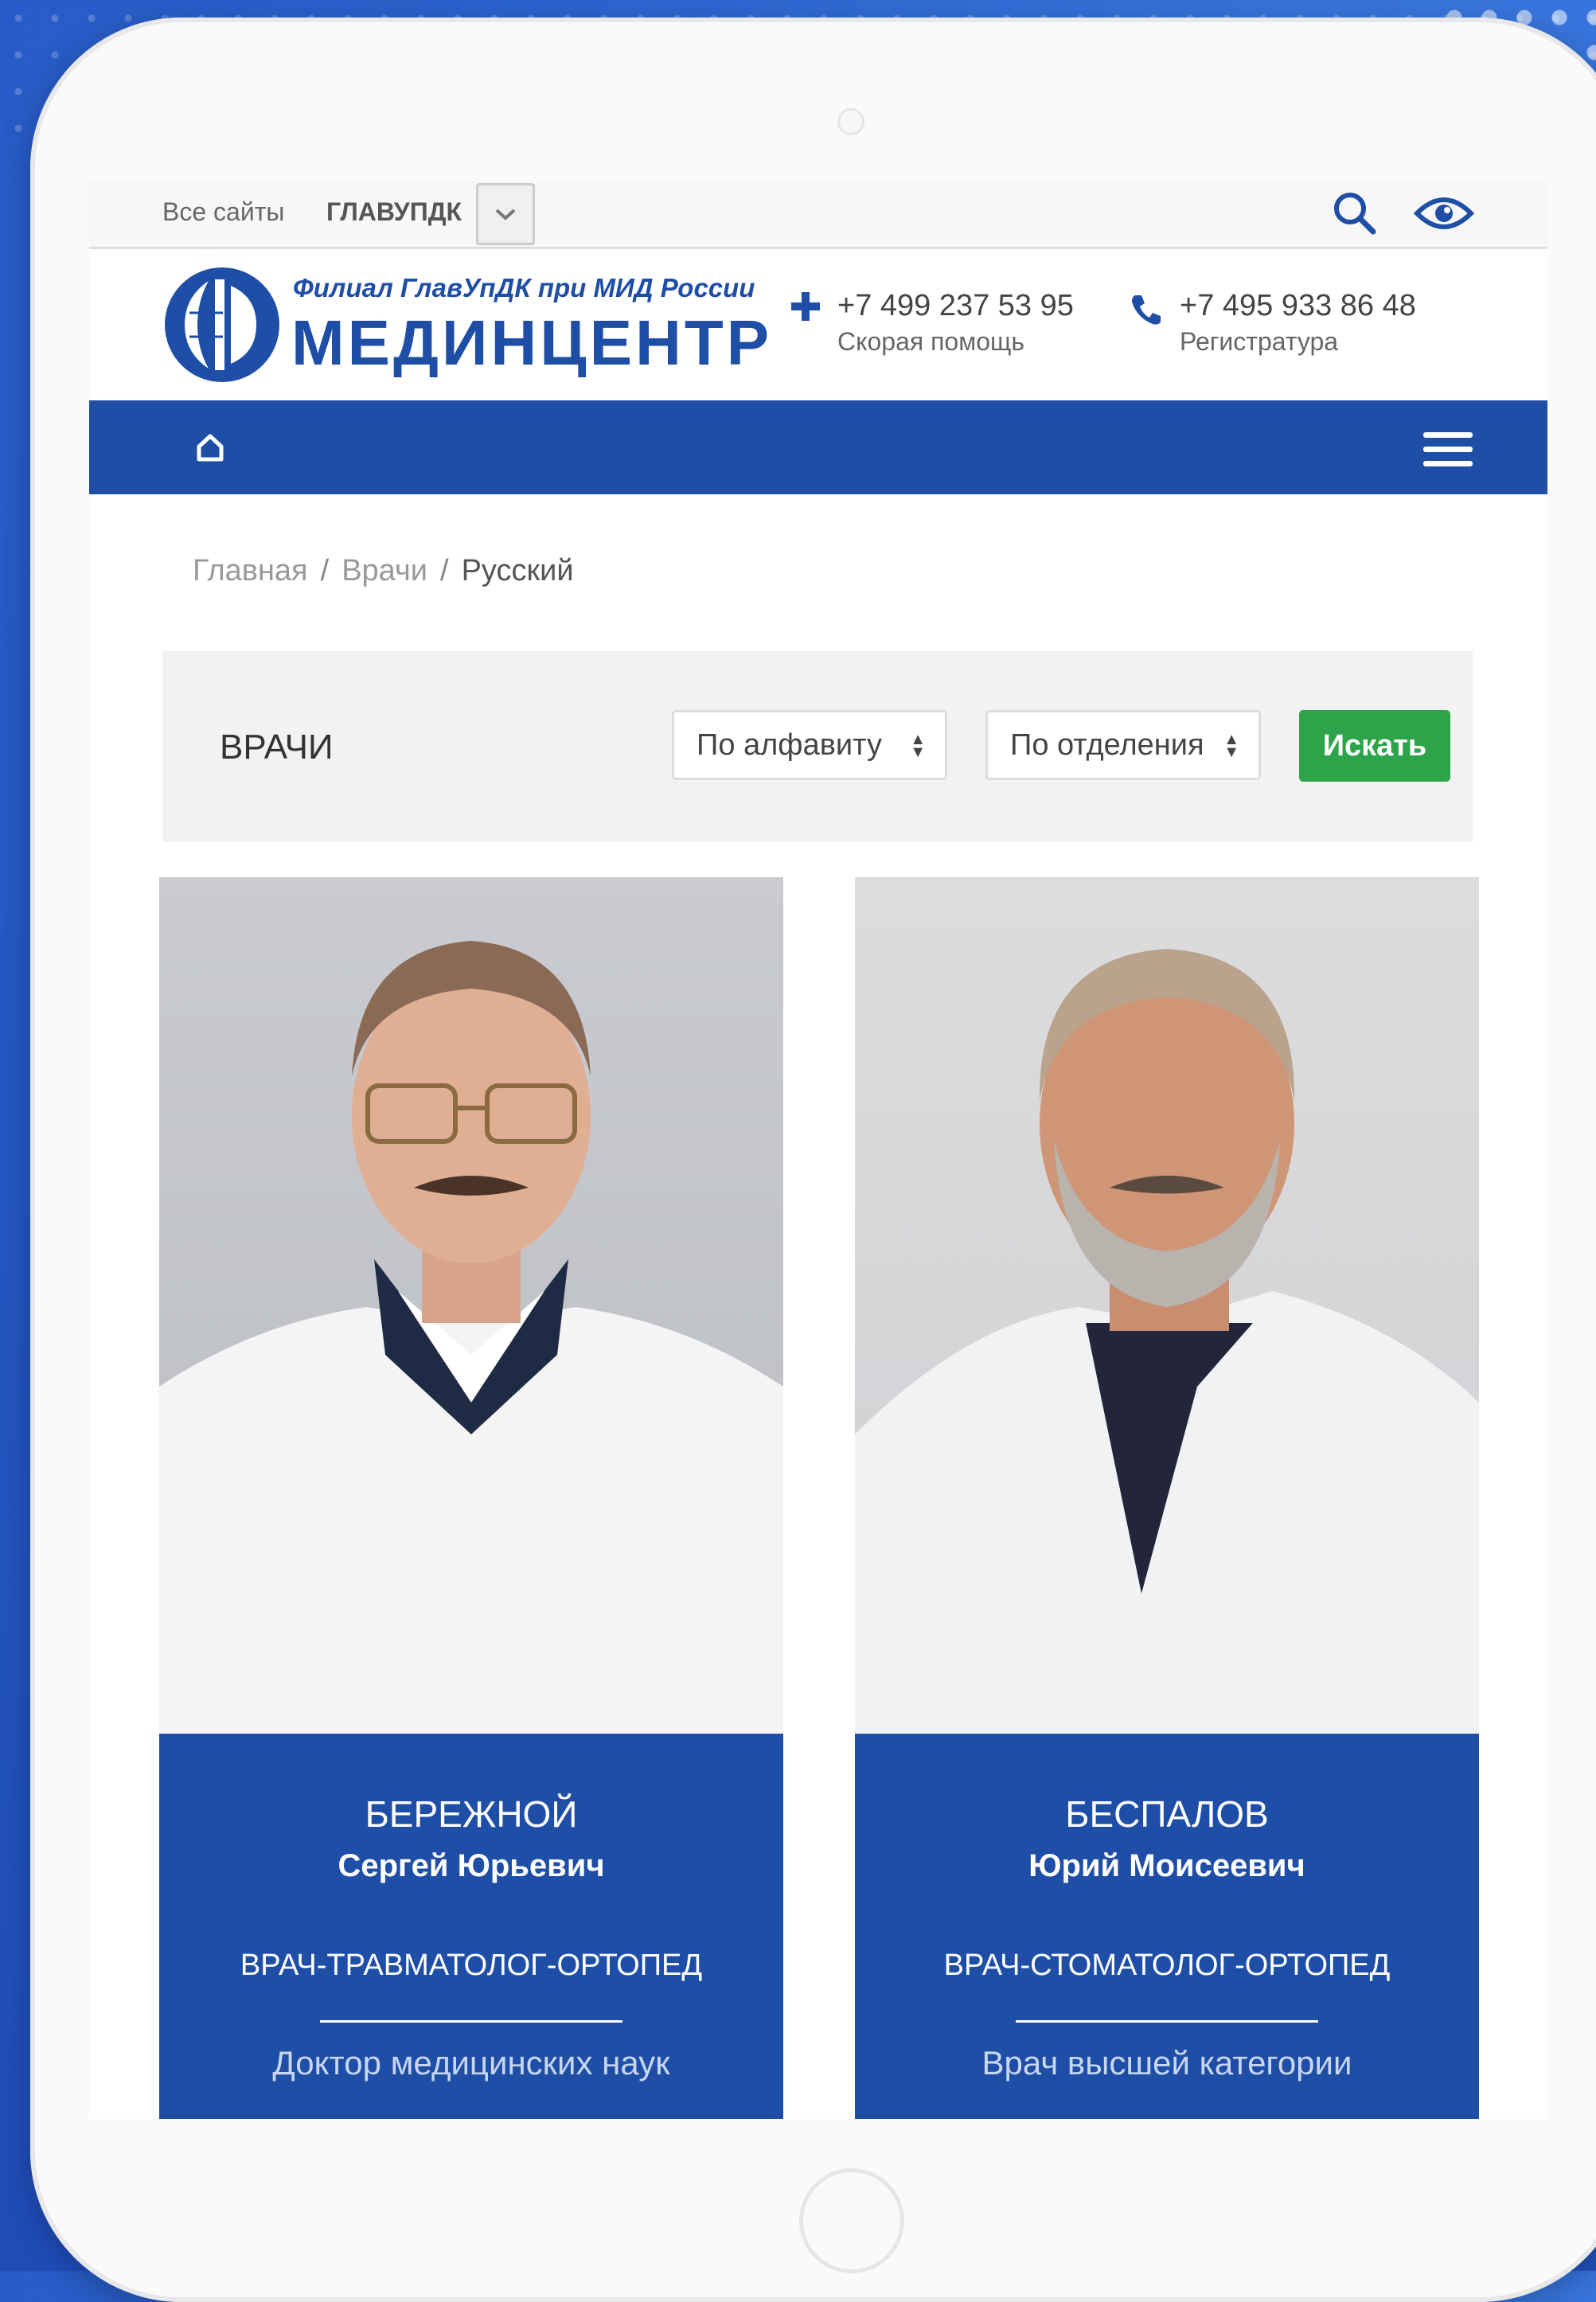 The width and height of the screenshot is (1596, 2302). What do you see at coordinates (471, 1965) in the screenshot?
I see `doctor-specialty: ВРАЧ-ТРАВМАТОЛОГ-ОРТОПЕД` at bounding box center [471, 1965].